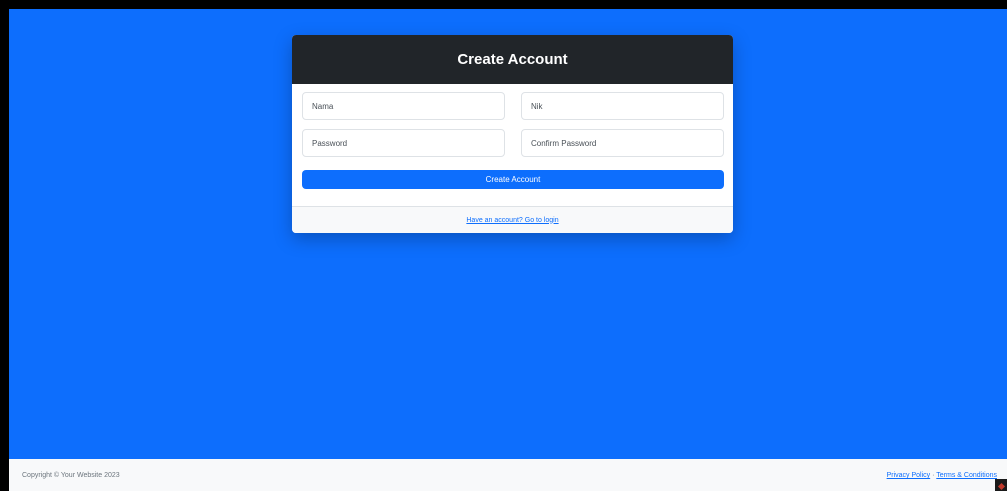  I want to click on privacy-policy-link: Privacy Policy, so click(909, 475).